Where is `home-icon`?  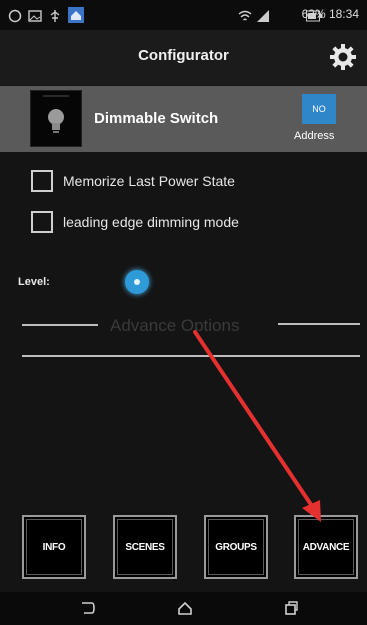
home-icon is located at coordinates (185, 608).